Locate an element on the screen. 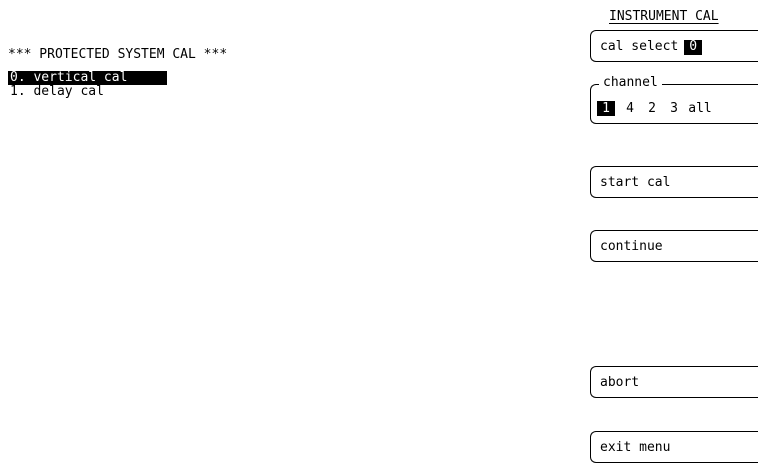 Image resolution: width=758 pixels, height=469 pixels. exit-menu-key: exit menu is located at coordinates (674, 447).